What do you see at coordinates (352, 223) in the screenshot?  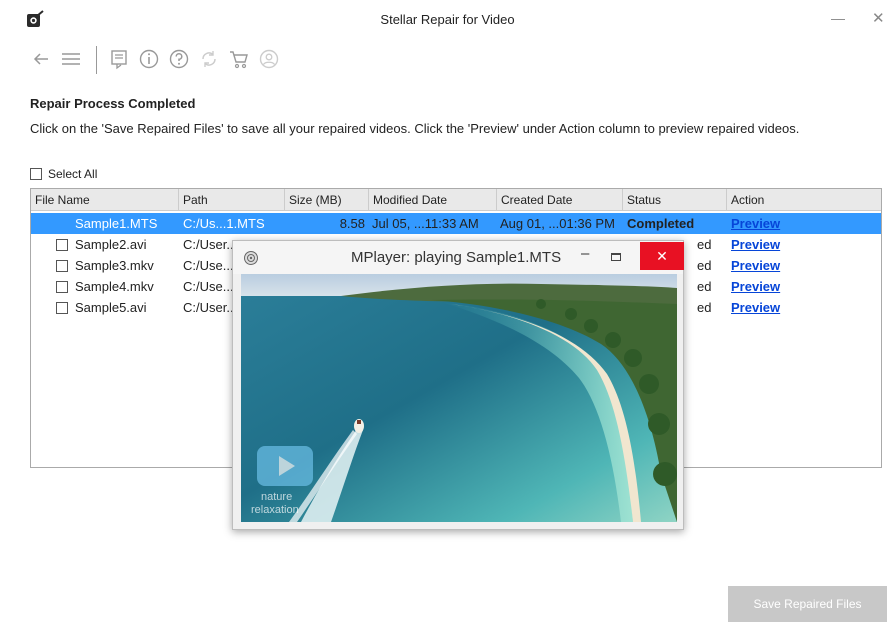 I see `file-size: 8.58` at bounding box center [352, 223].